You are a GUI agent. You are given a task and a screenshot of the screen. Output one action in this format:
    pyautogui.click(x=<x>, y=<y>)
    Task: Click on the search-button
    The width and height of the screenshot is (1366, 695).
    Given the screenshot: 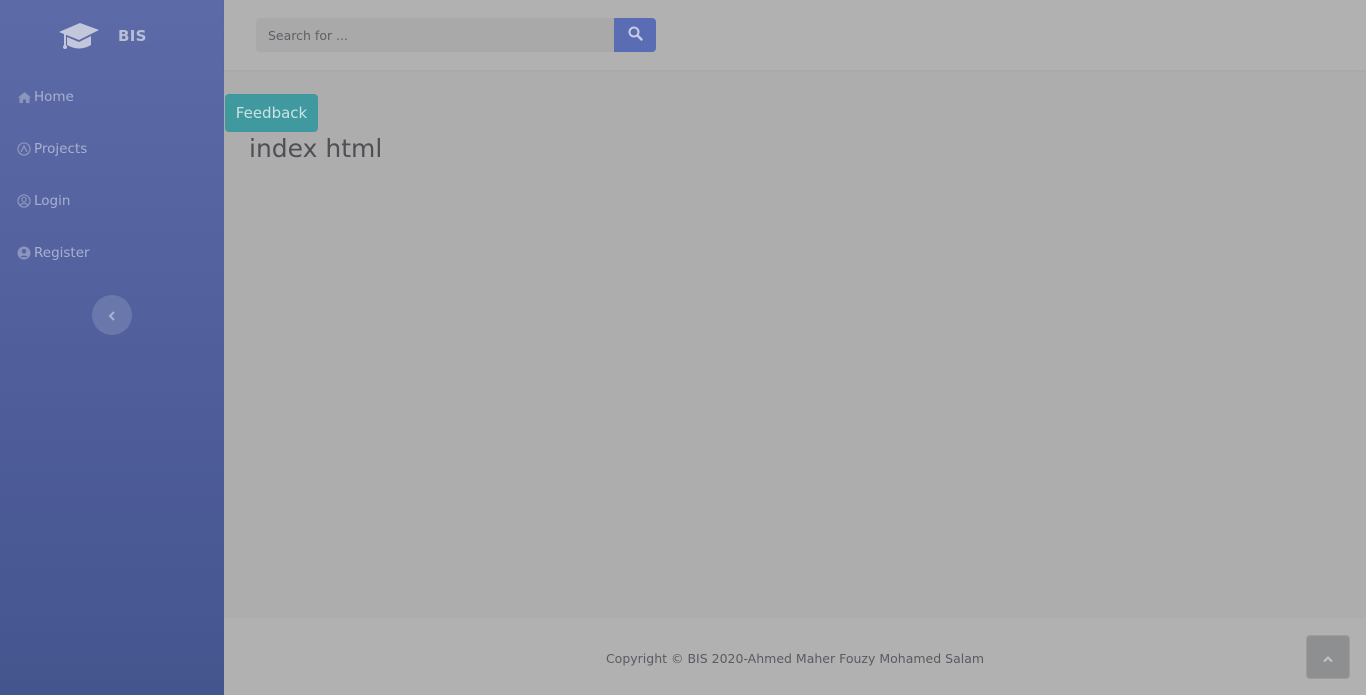 What is the action you would take?
    pyautogui.click(x=635, y=35)
    